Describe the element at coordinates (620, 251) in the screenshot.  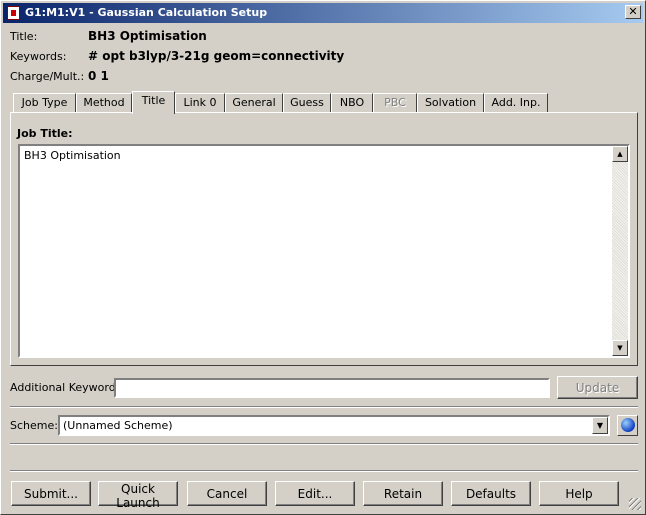
I see `vertical-scrollbar: ▲ ▼` at that location.